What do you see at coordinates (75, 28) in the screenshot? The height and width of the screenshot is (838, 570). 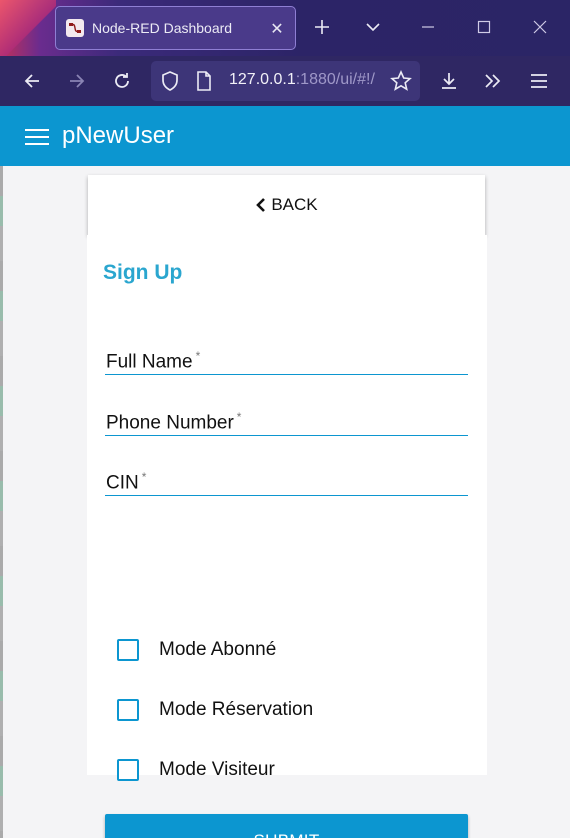 I see `node-red-icon` at bounding box center [75, 28].